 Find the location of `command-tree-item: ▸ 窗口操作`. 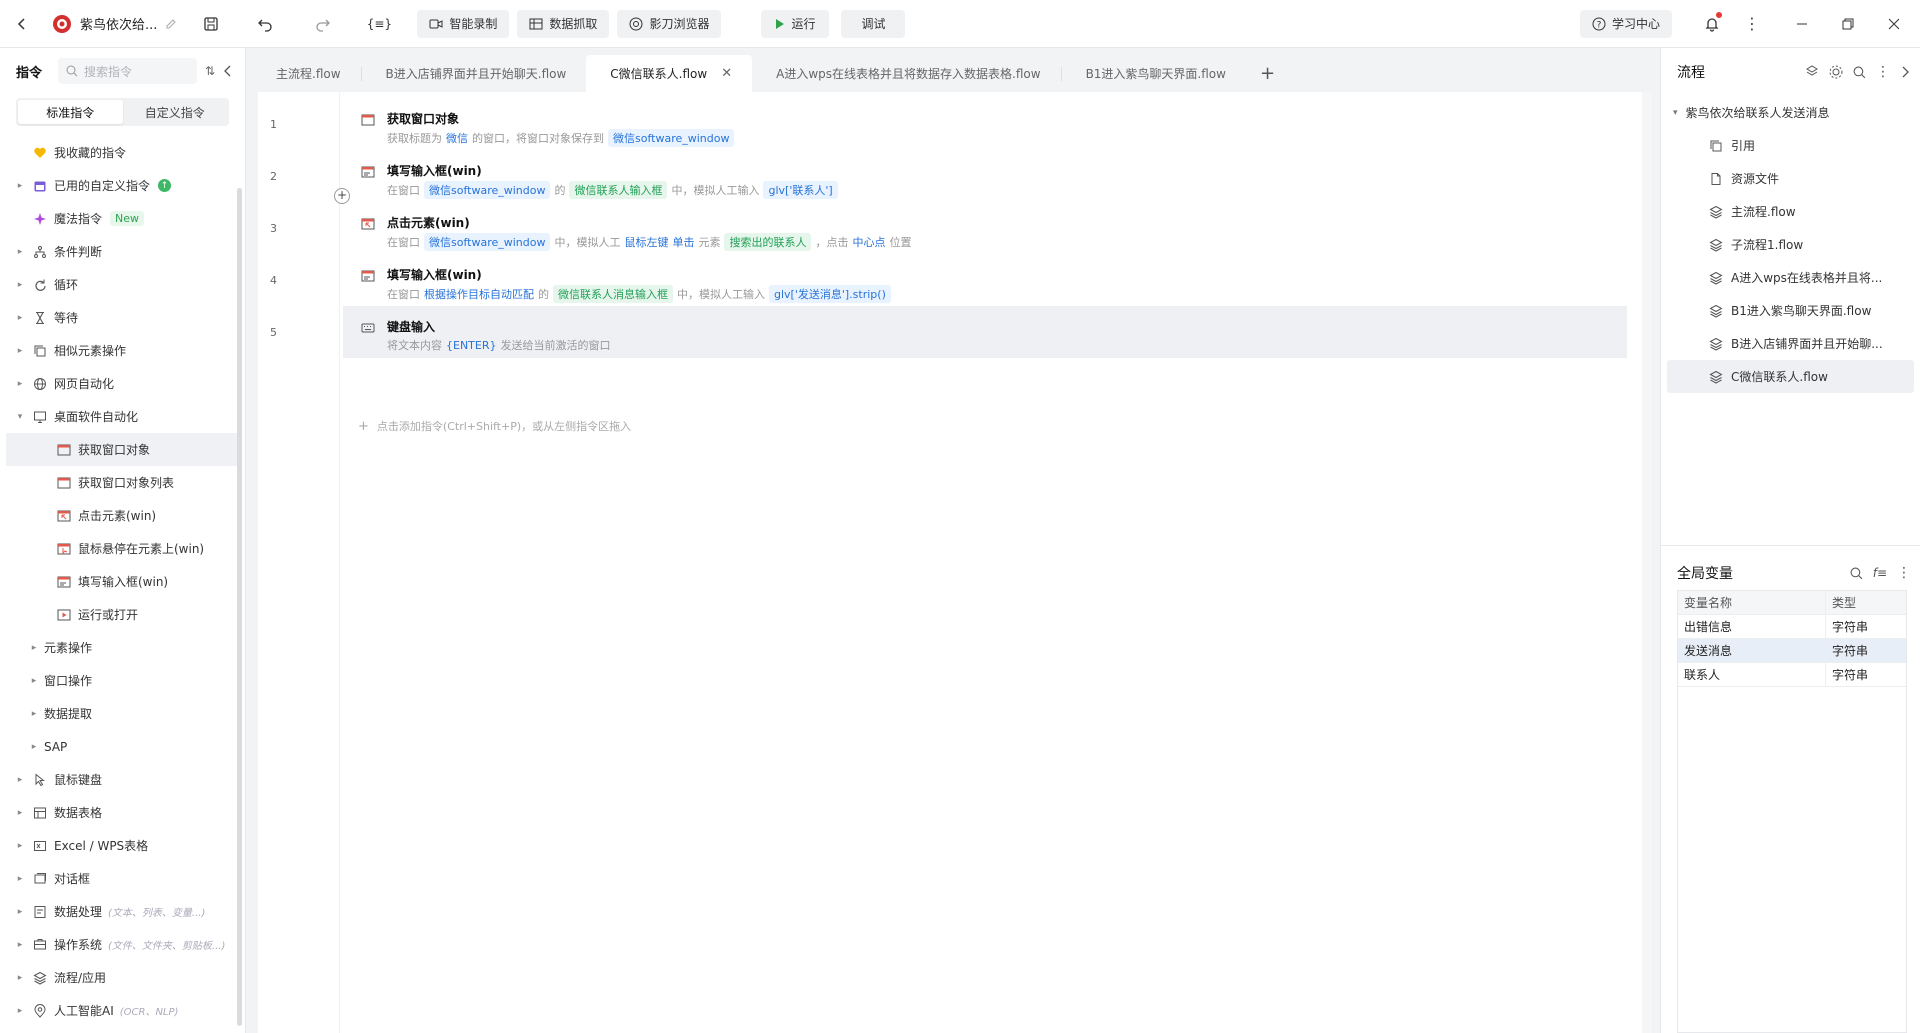

command-tree-item: ▸ 窗口操作 is located at coordinates (122, 680).